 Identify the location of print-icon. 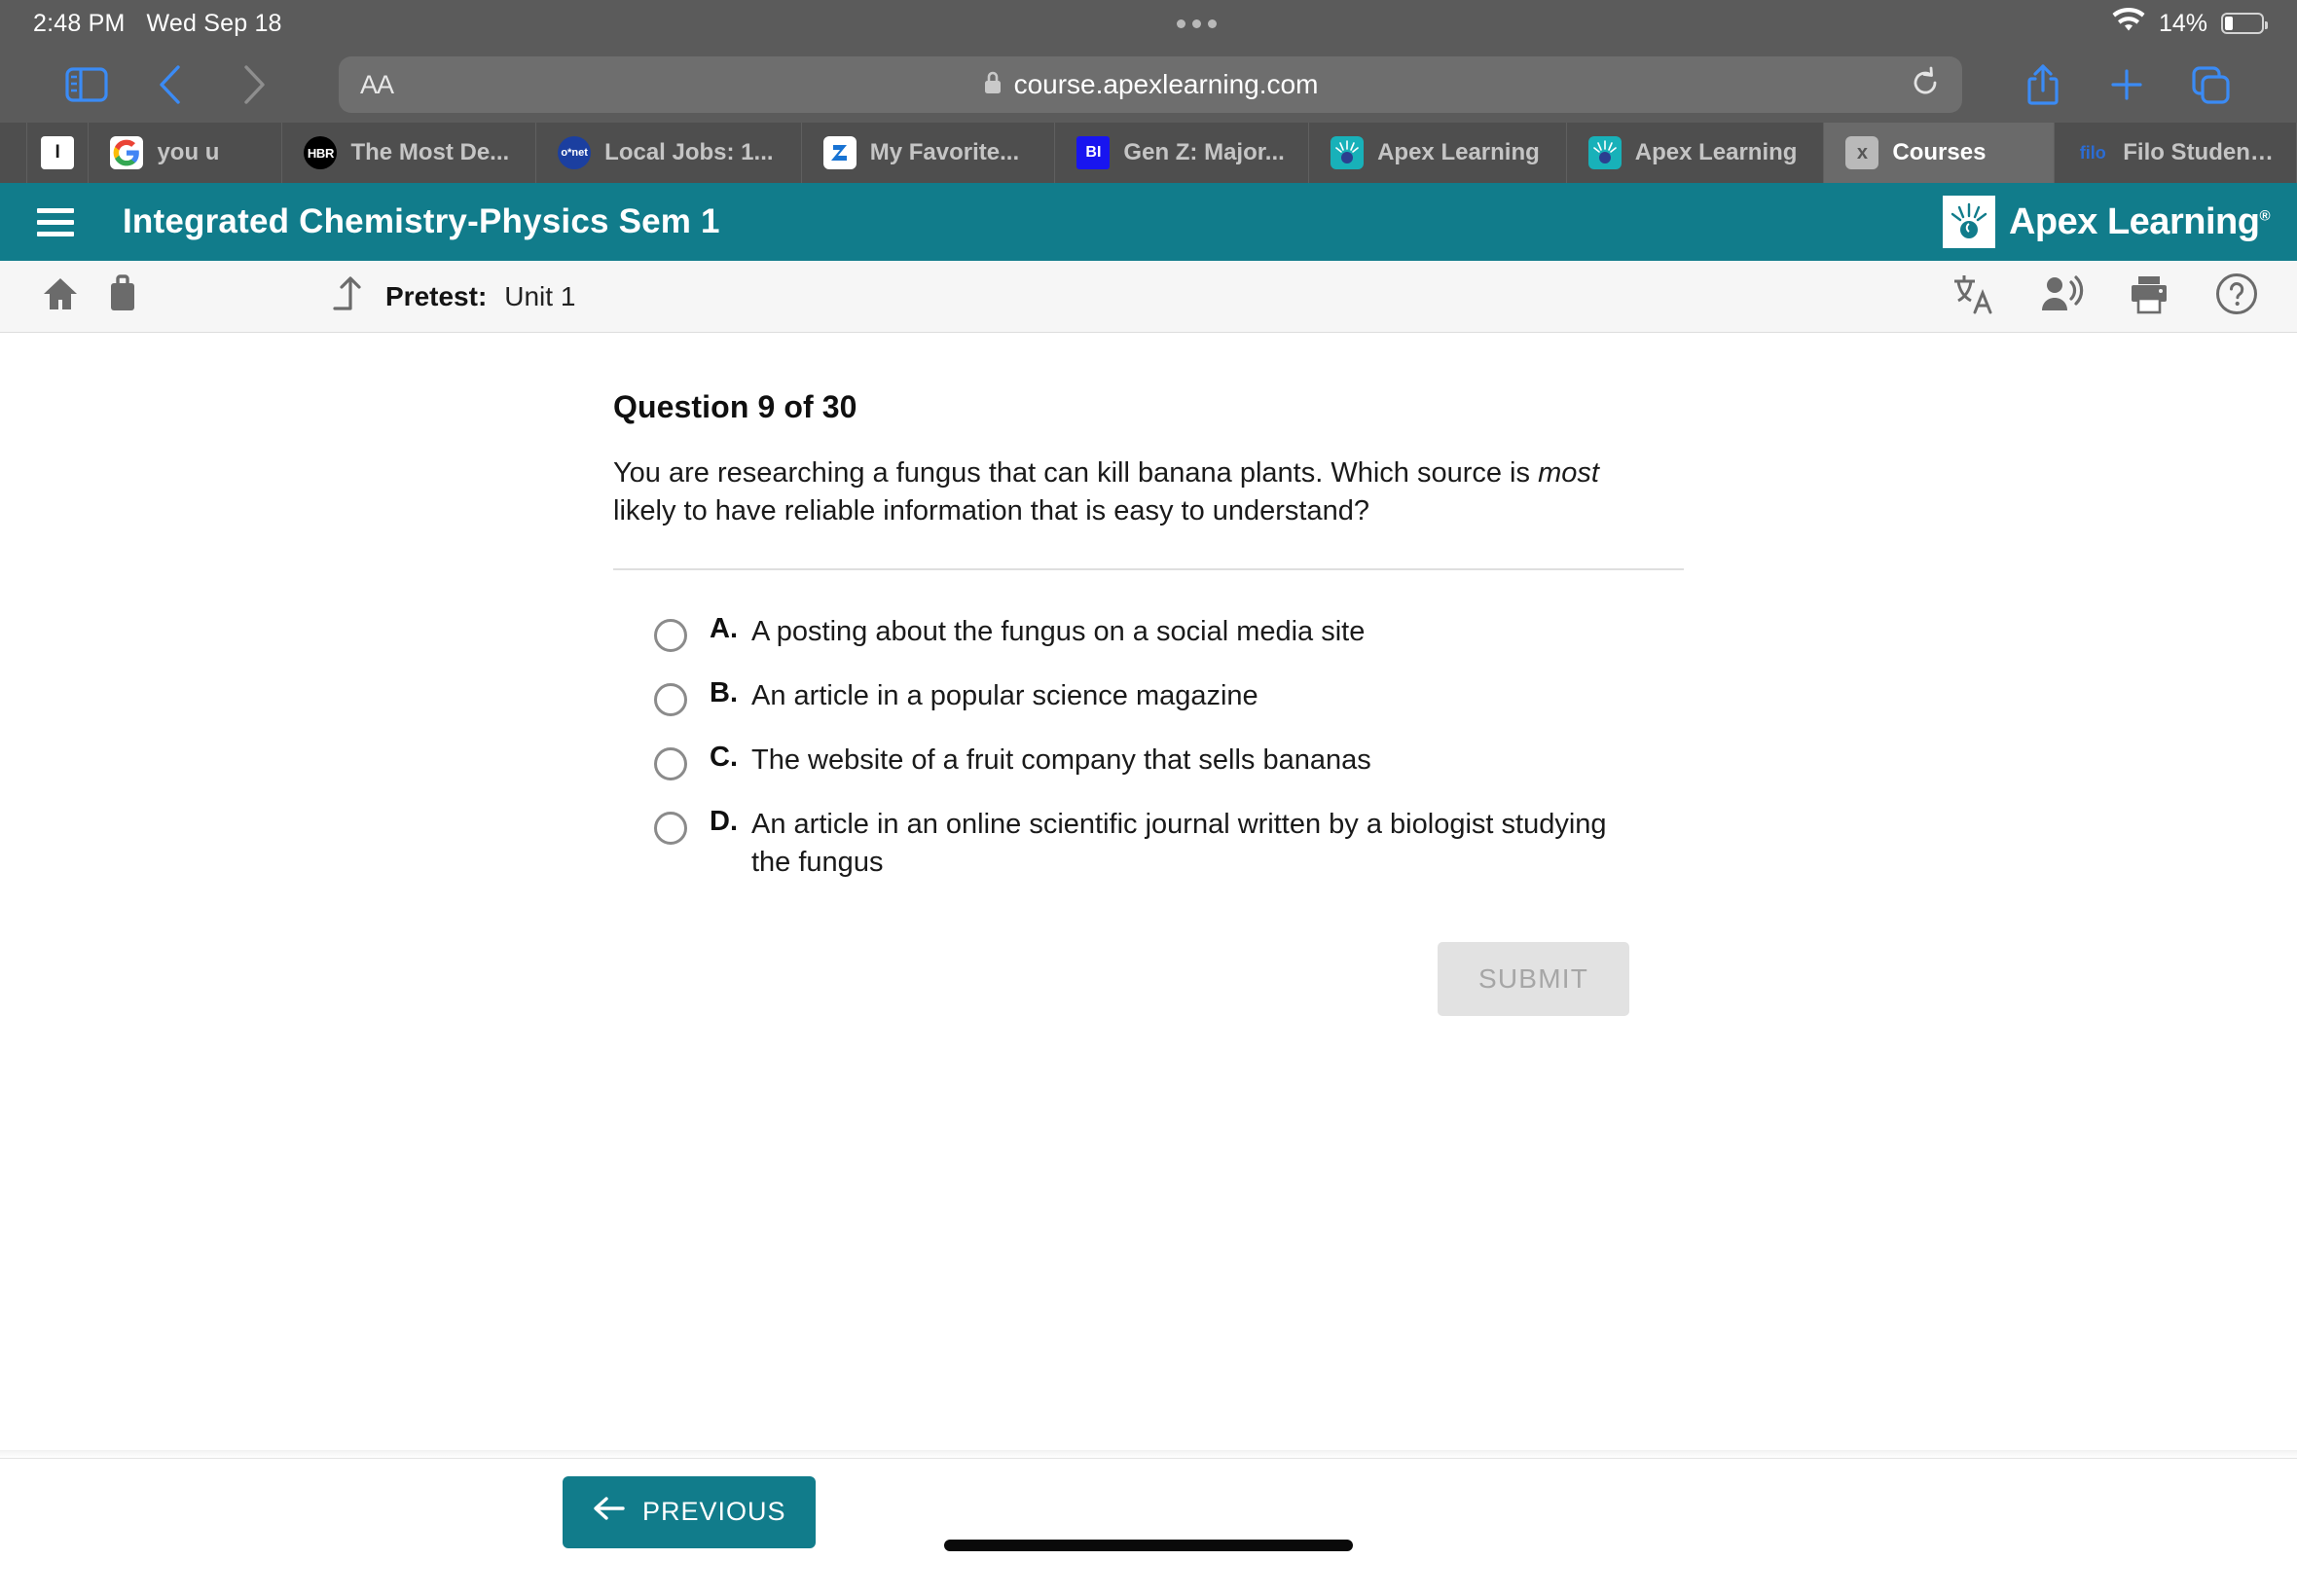
(2149, 296).